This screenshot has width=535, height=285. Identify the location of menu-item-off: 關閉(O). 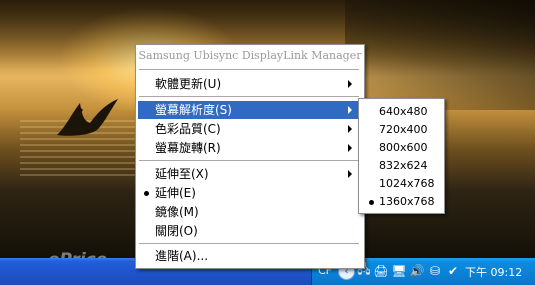
(249, 231).